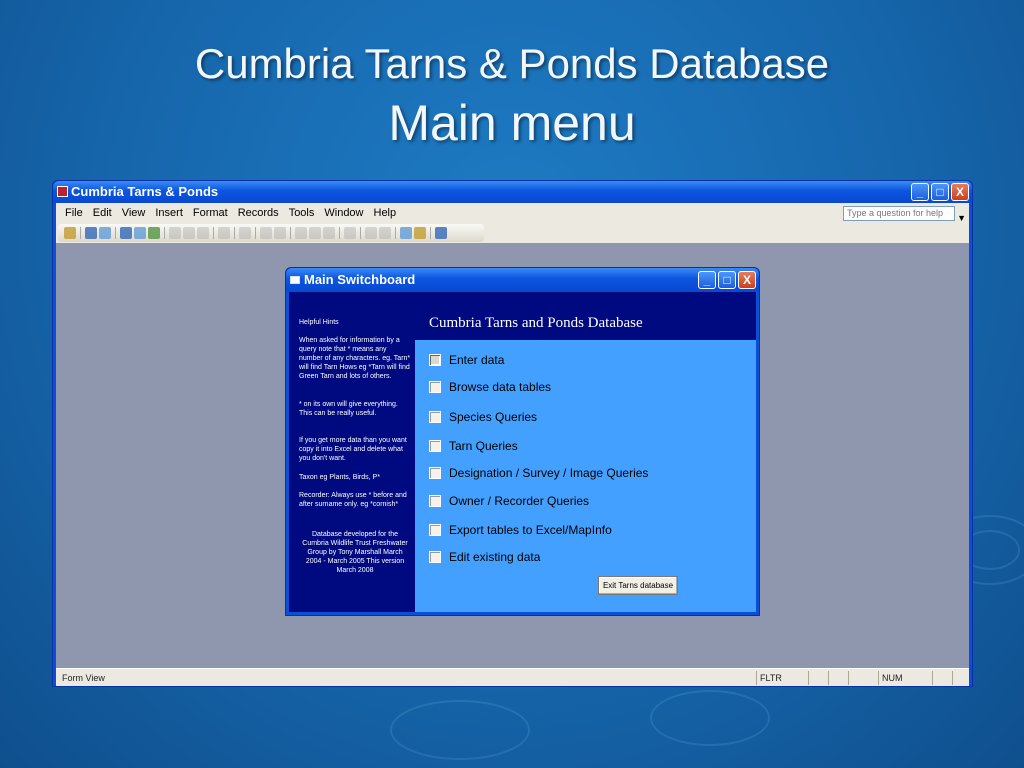 This screenshot has width=1024, height=768. Describe the element at coordinates (500, 387) in the screenshot. I see `option-label: Browse data tables` at that location.